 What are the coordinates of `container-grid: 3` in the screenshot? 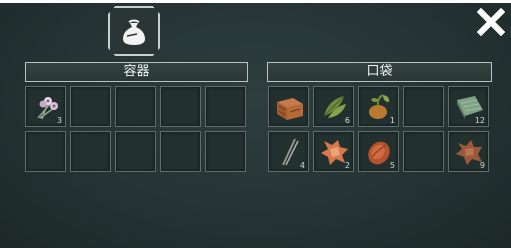 It's located at (135, 129).